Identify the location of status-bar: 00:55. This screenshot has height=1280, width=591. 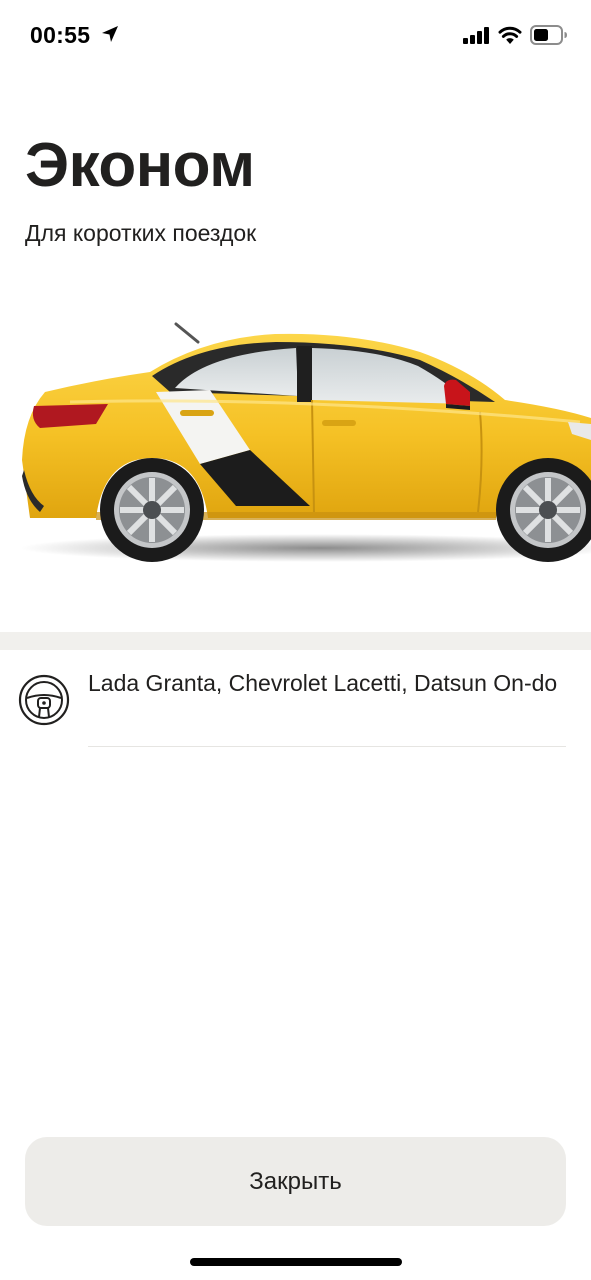
(295, 35).